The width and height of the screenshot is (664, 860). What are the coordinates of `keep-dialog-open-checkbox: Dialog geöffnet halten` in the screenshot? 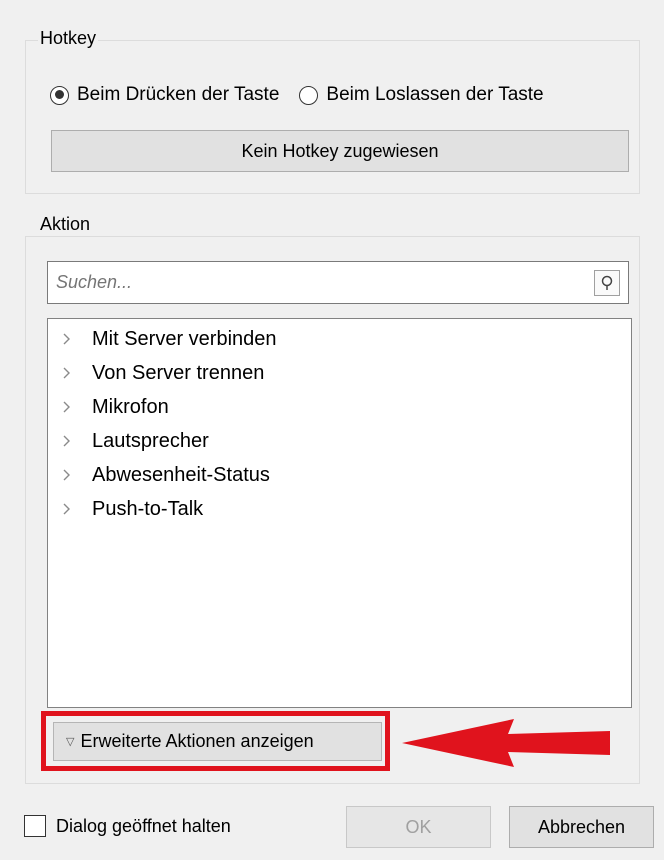 It's located at (127, 826).